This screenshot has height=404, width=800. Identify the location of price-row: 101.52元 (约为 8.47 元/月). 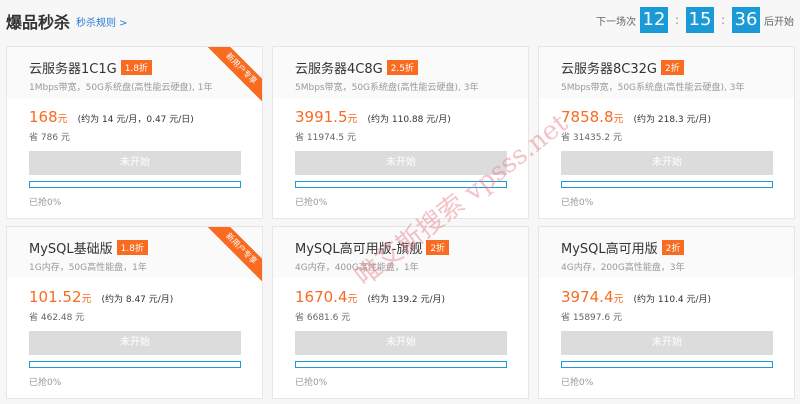
(101, 296).